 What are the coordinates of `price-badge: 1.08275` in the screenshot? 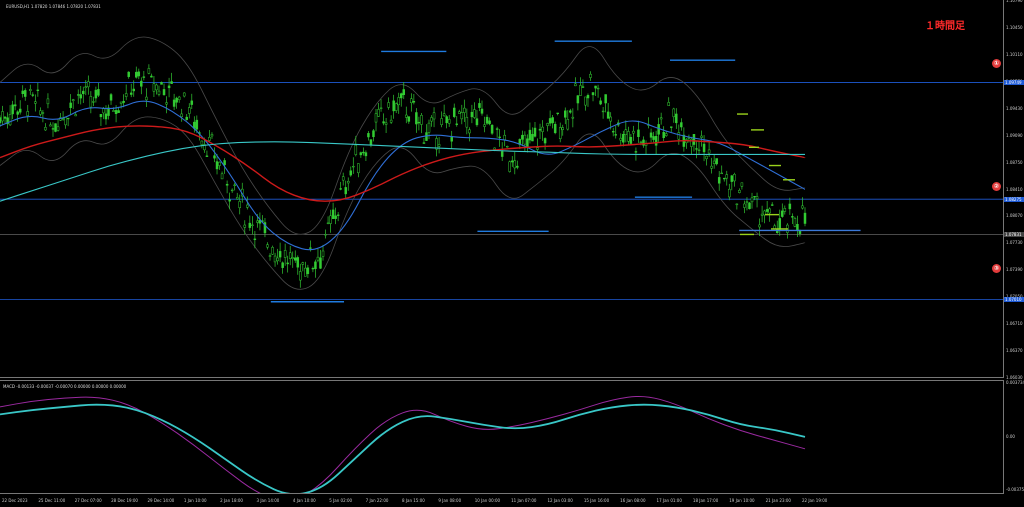 It's located at (1014, 199).